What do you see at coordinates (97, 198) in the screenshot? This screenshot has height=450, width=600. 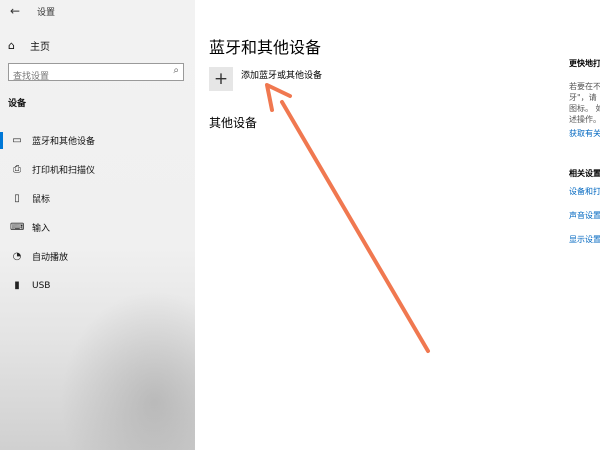 I see `sidebar-item-mouse: ▯ 鼠标` at bounding box center [97, 198].